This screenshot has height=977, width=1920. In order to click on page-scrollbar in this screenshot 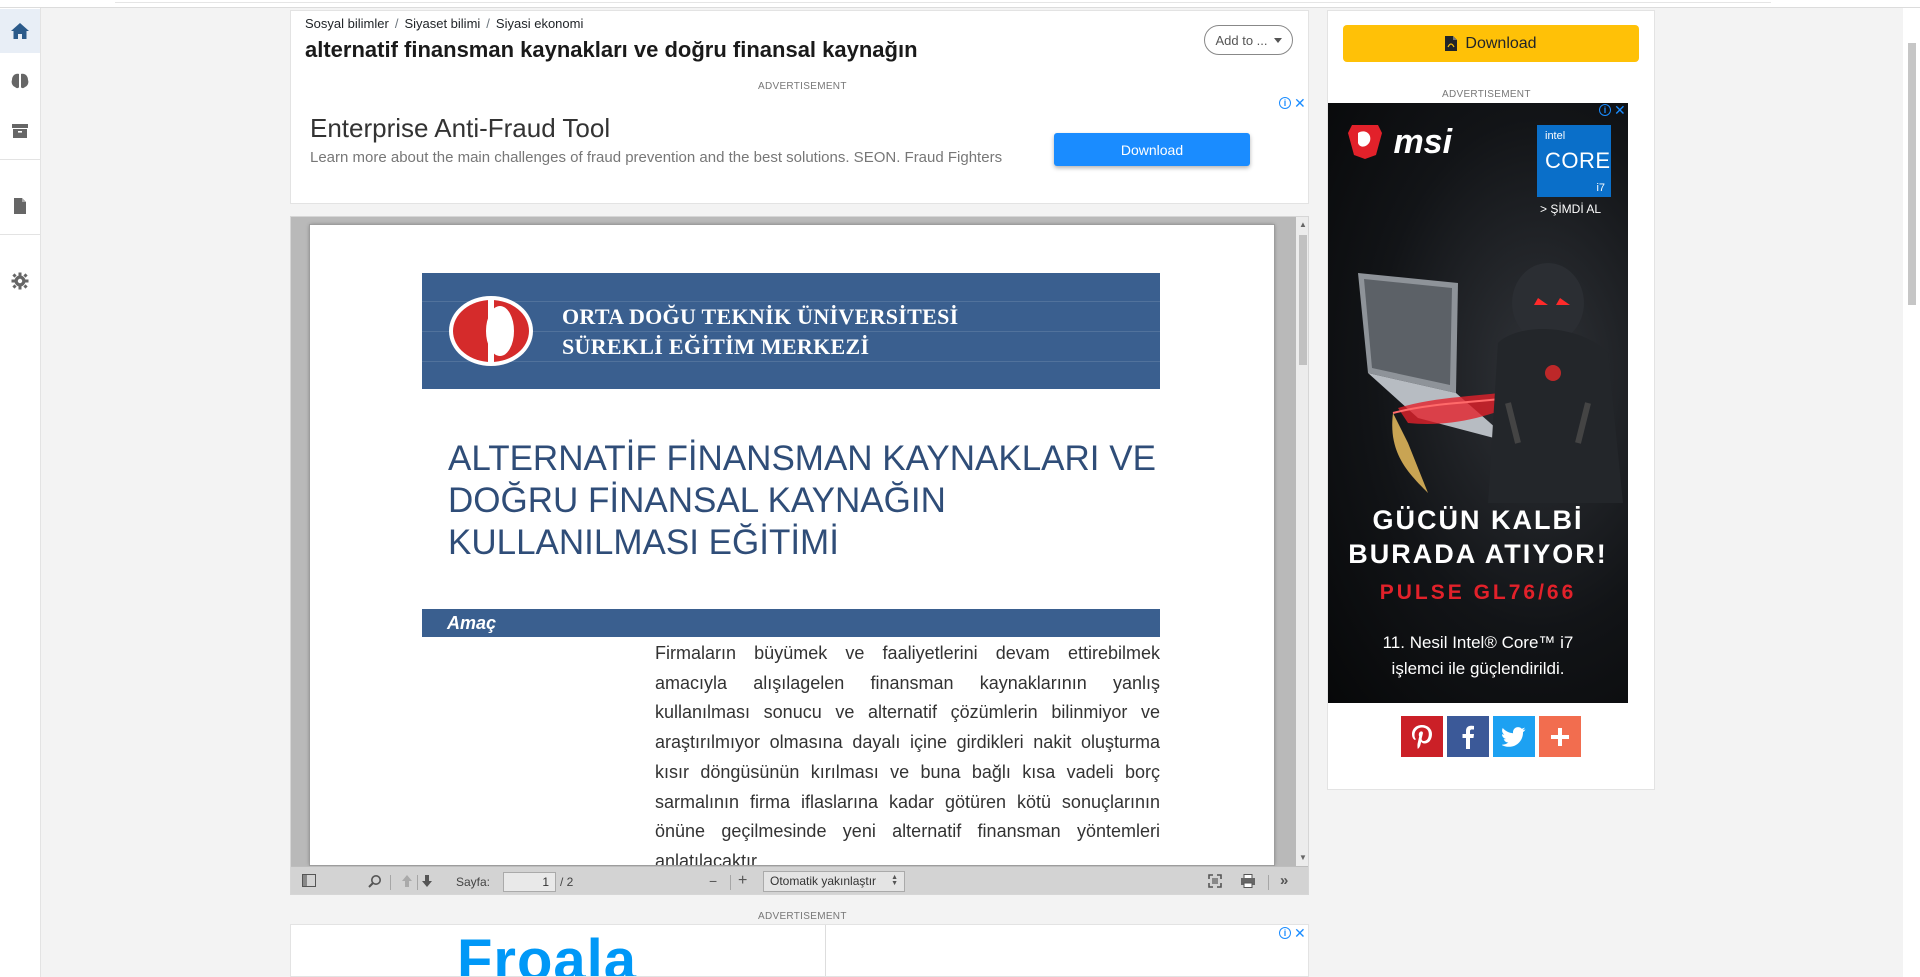, I will do `click(1911, 492)`.